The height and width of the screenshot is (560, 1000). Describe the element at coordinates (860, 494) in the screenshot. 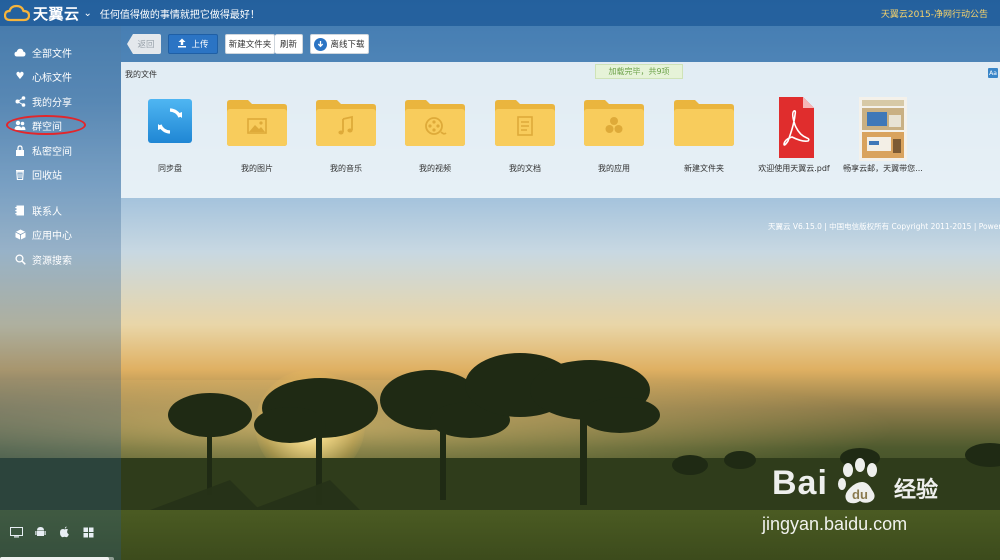

I see `svg-text: du` at that location.